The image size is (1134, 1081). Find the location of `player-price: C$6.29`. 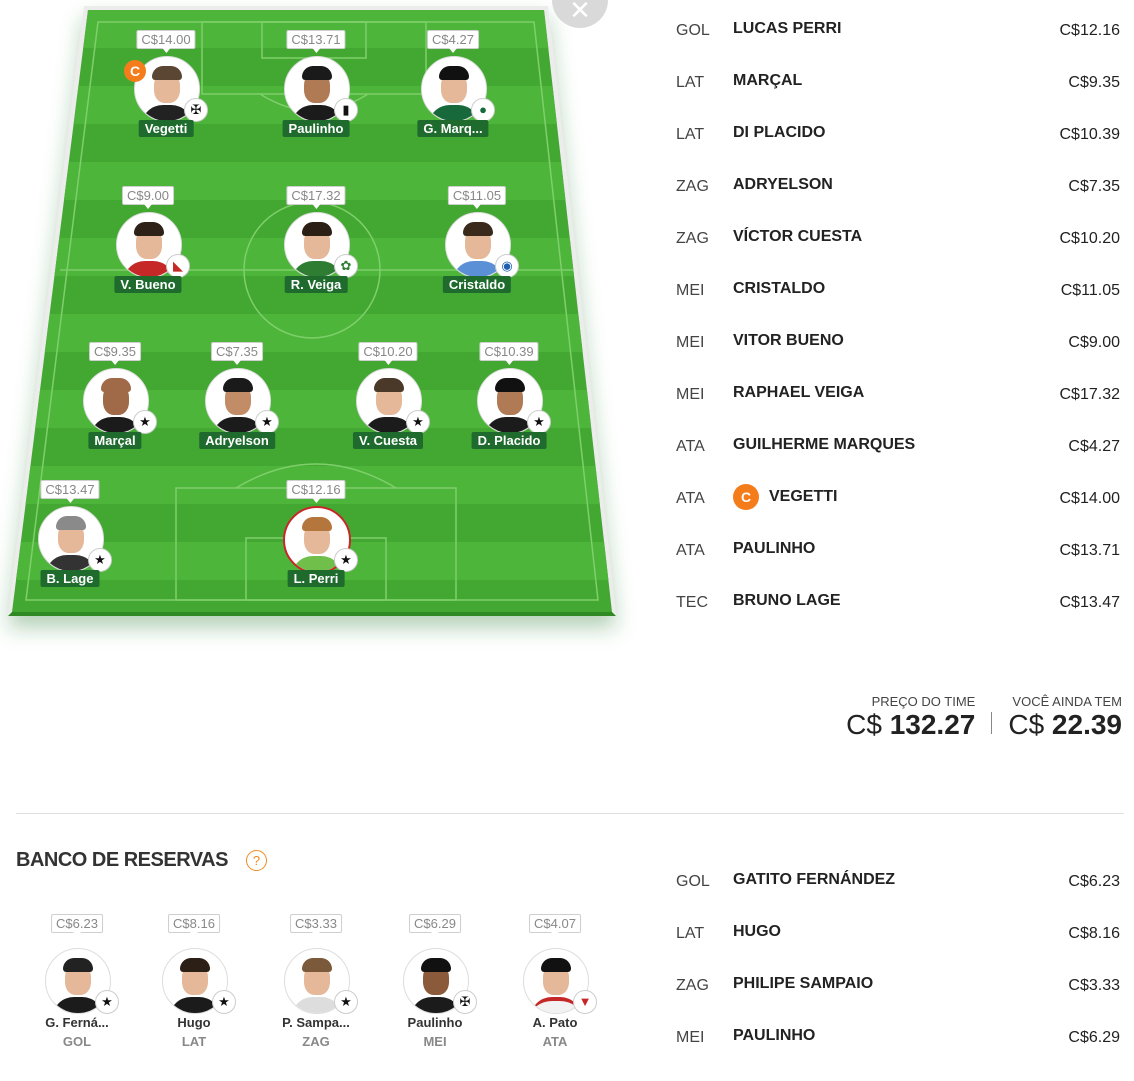

player-price: C$6.29 is located at coordinates (435, 925).